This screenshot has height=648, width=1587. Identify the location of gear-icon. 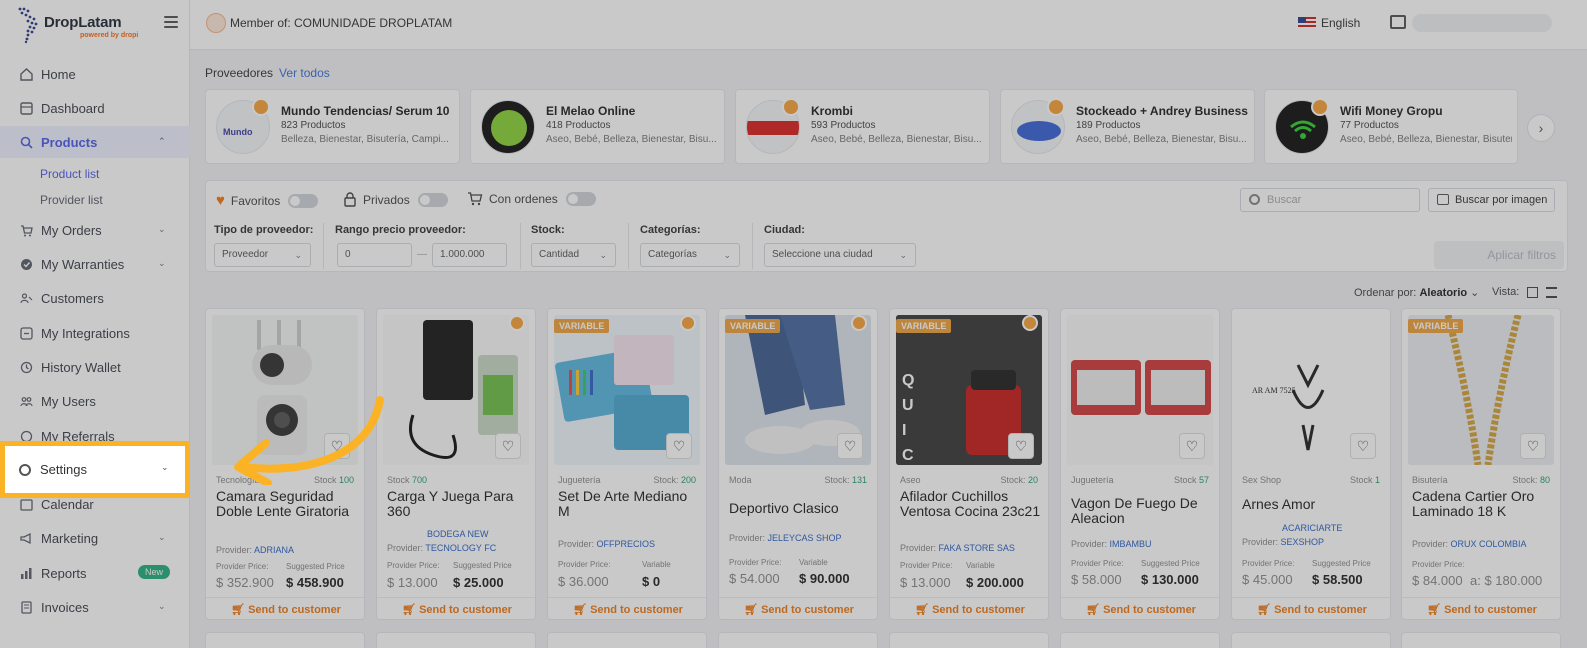
(25, 470).